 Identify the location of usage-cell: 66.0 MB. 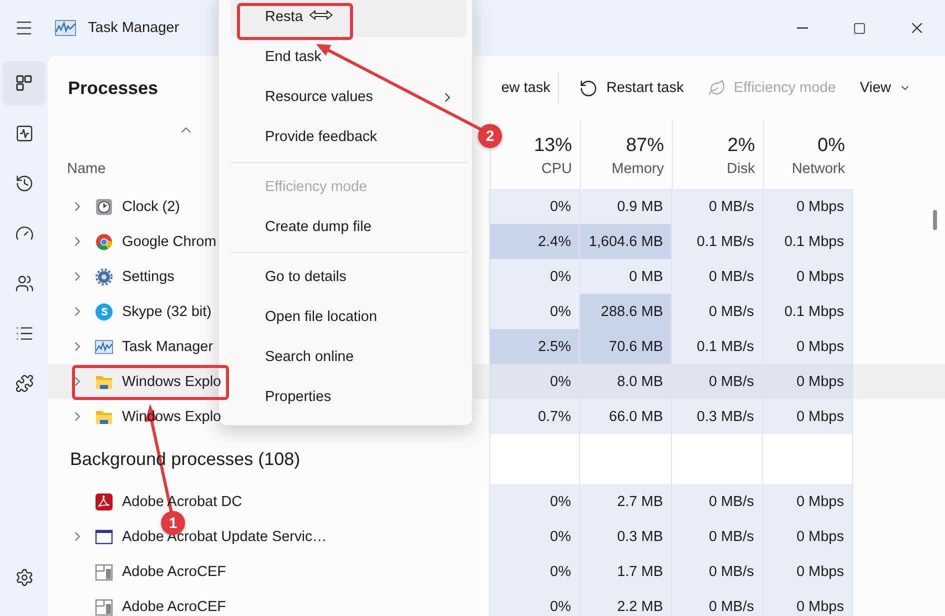
(626, 416).